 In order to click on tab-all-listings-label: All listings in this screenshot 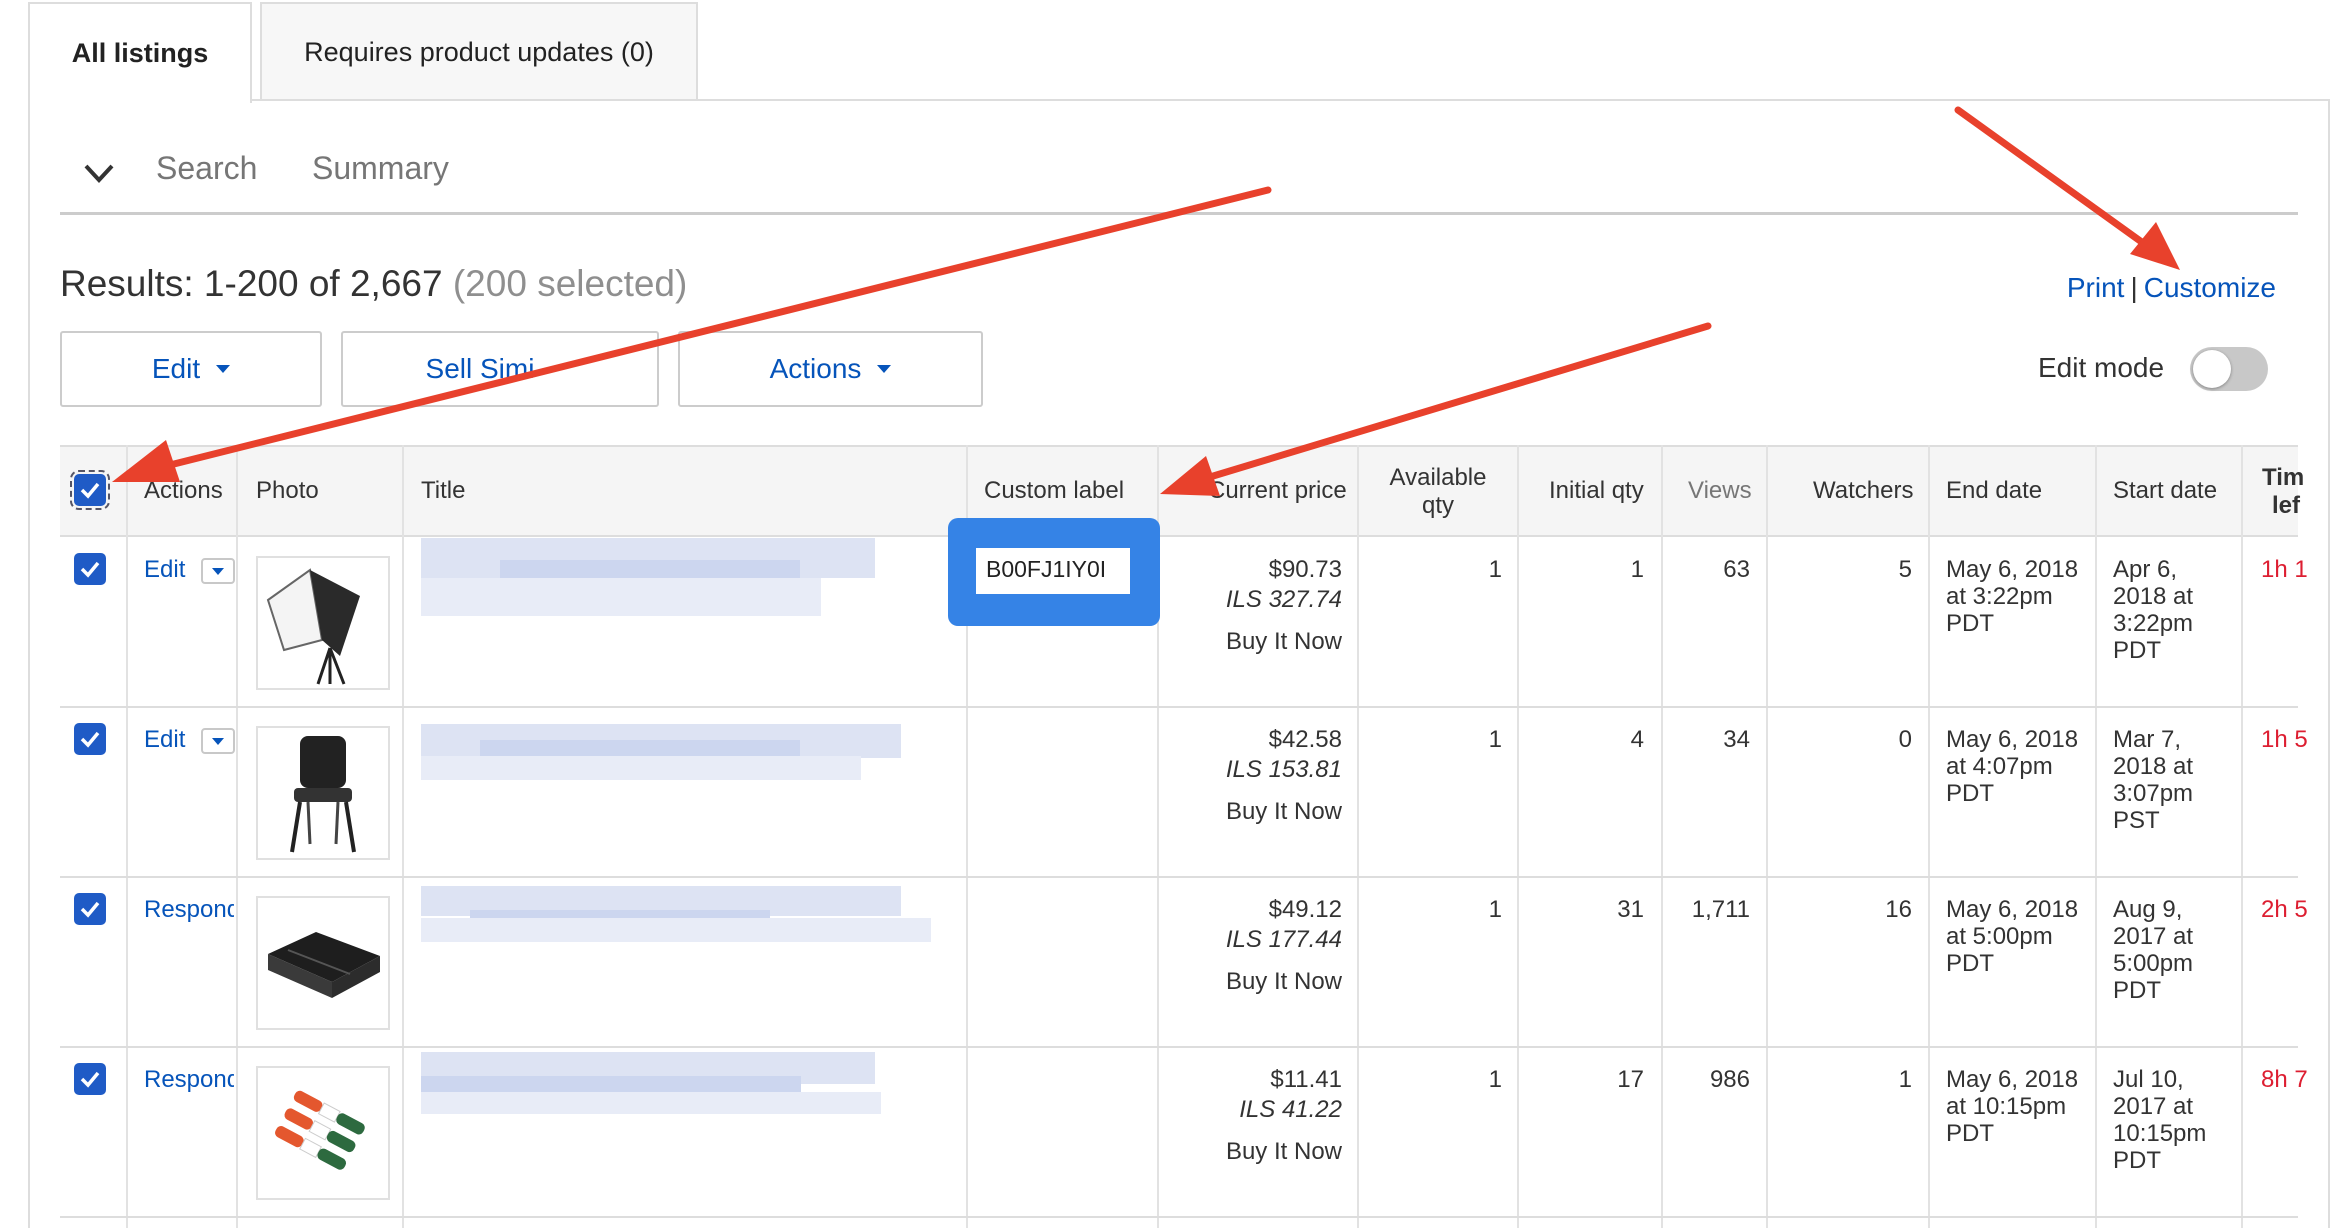, I will do `click(140, 53)`.